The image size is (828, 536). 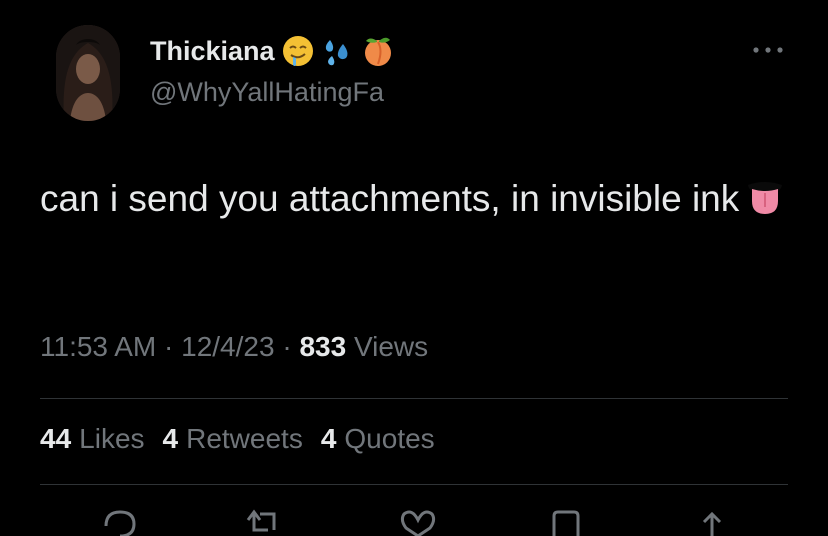 What do you see at coordinates (227, 346) in the screenshot?
I see `tweet-date: 12/4/23` at bounding box center [227, 346].